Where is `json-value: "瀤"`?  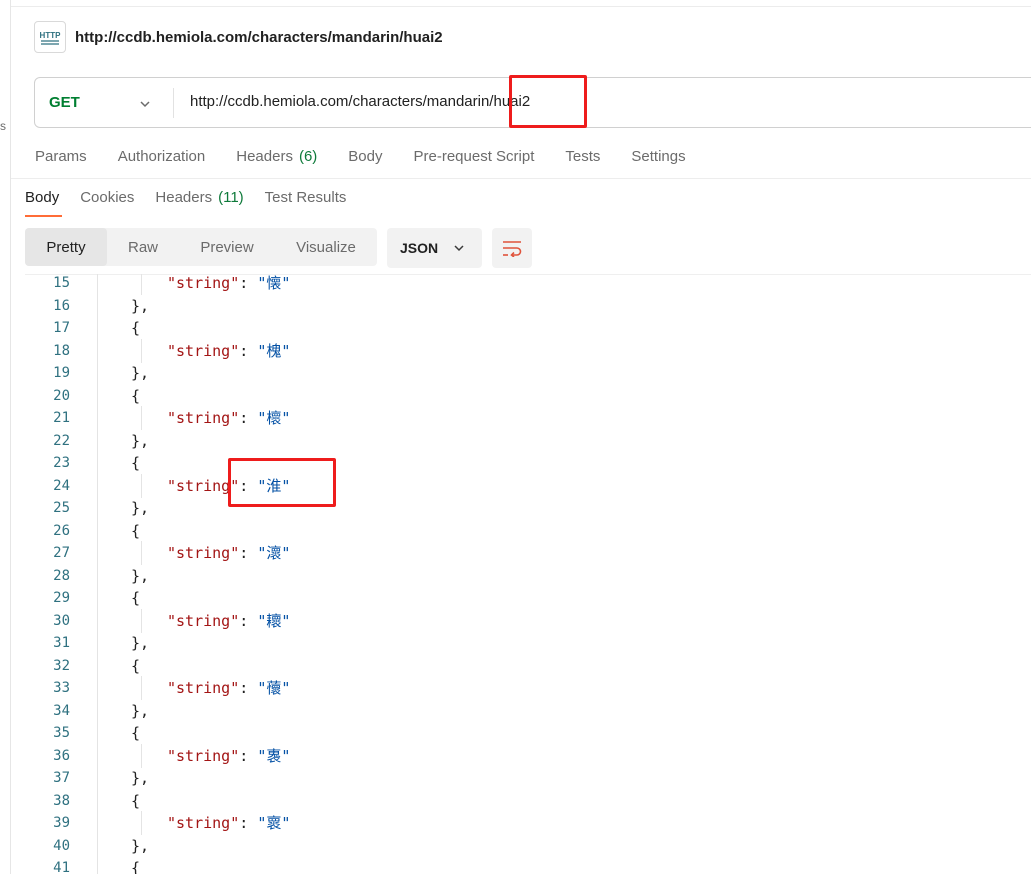 json-value: "瀤" is located at coordinates (274, 553).